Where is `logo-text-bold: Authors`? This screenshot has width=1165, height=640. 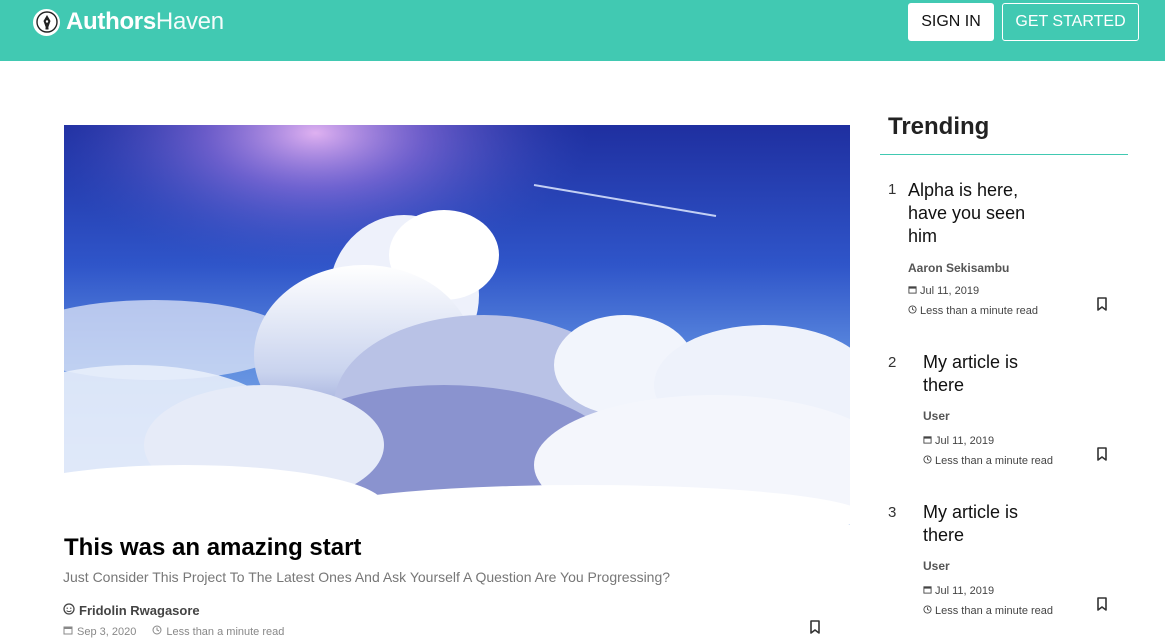 logo-text-bold: Authors is located at coordinates (111, 21).